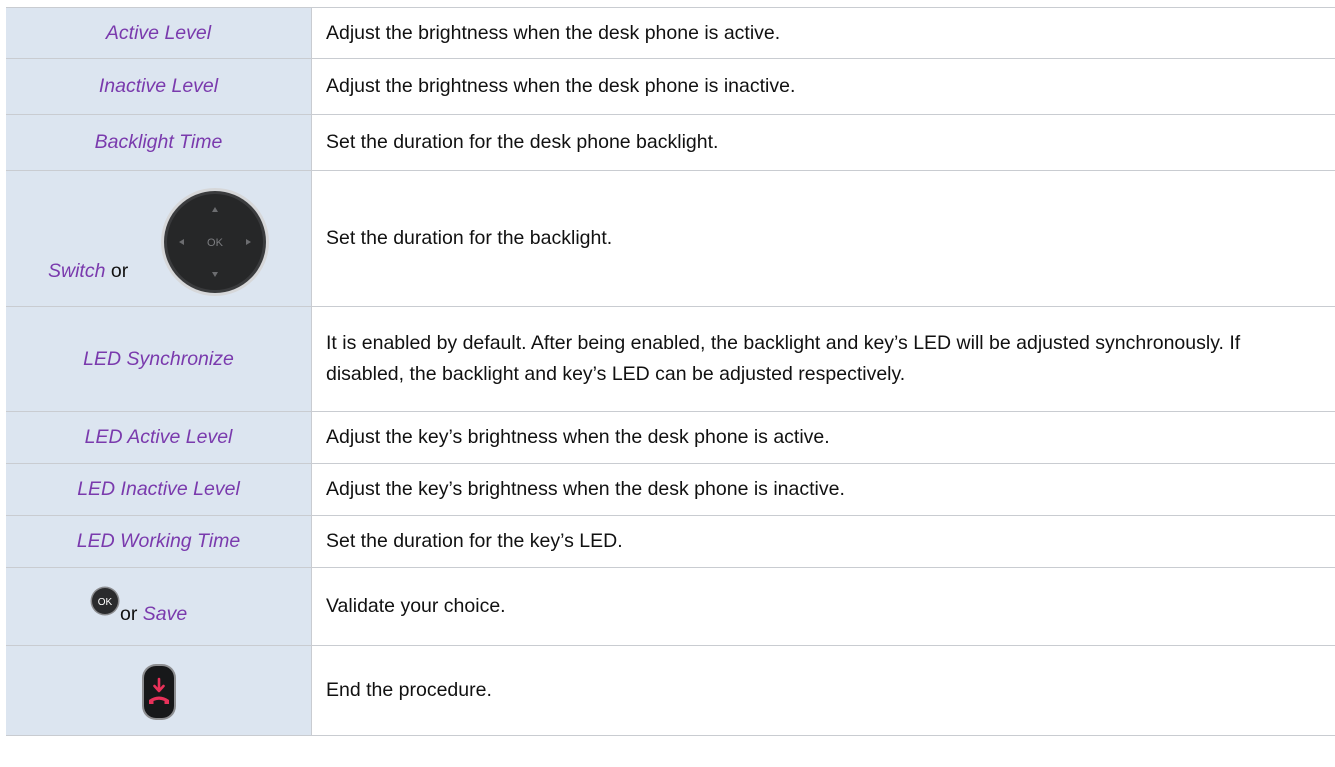  I want to click on key-cell: Switch or OK, so click(159, 238).